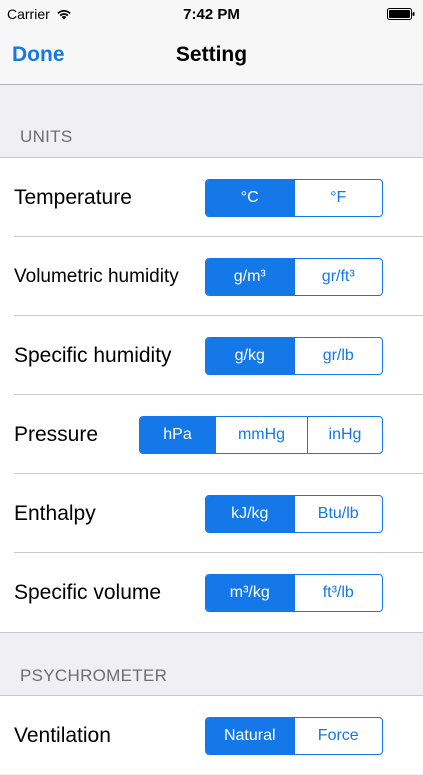 This screenshot has width=423, height=775. I want to click on row-label: Ventilation, so click(62, 735).